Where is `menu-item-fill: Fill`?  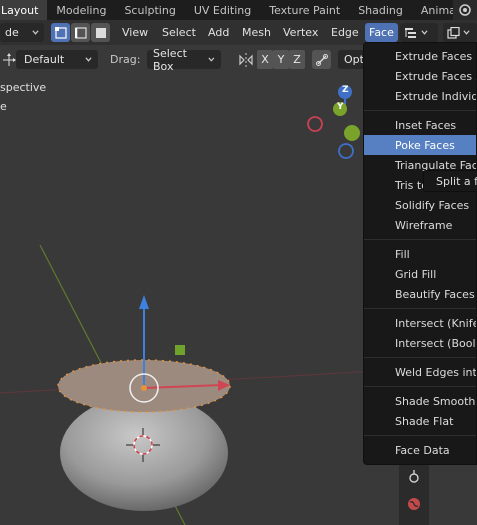
menu-item-fill: Fill is located at coordinates (420, 254).